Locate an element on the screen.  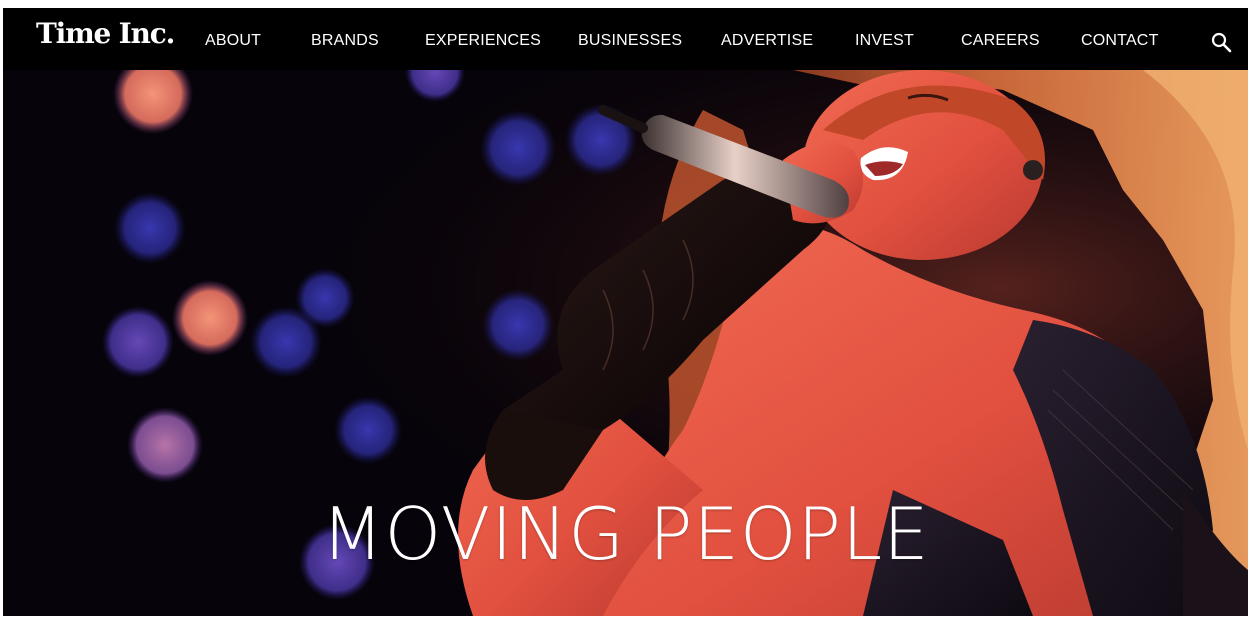
nav-item-advertise: ADVERTISE is located at coordinates (767, 41).